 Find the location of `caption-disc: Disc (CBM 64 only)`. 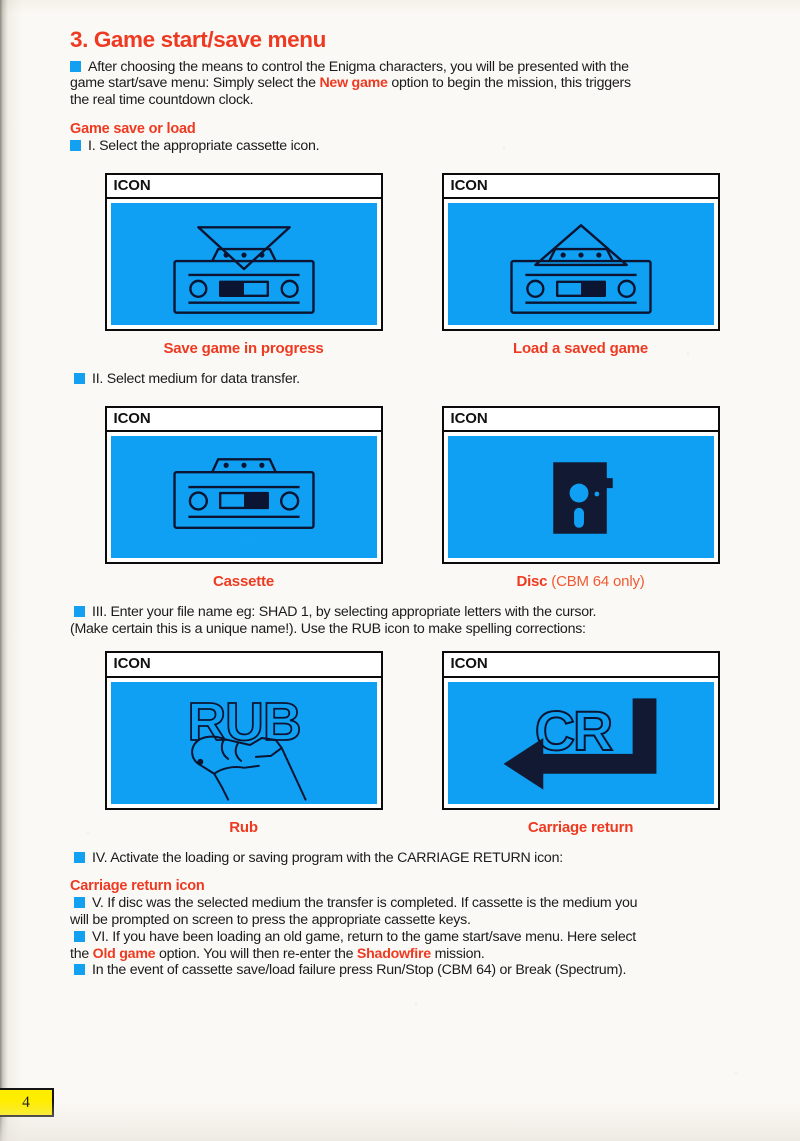

caption-disc: Disc (CBM 64 only) is located at coordinates (581, 581).